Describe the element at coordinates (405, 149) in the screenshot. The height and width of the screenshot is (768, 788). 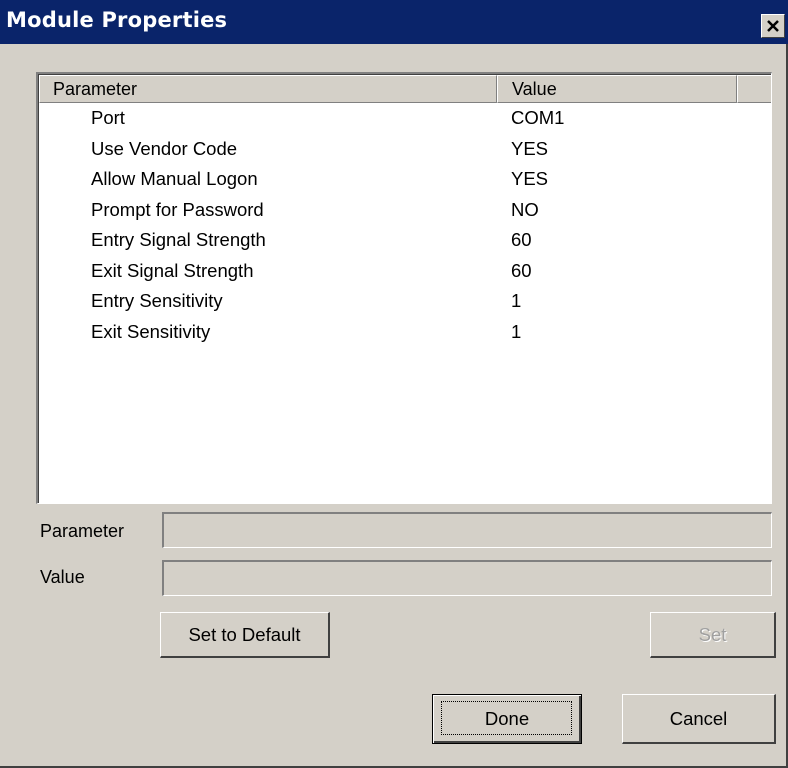
I see `list-item: Use Vendor Code YES` at that location.